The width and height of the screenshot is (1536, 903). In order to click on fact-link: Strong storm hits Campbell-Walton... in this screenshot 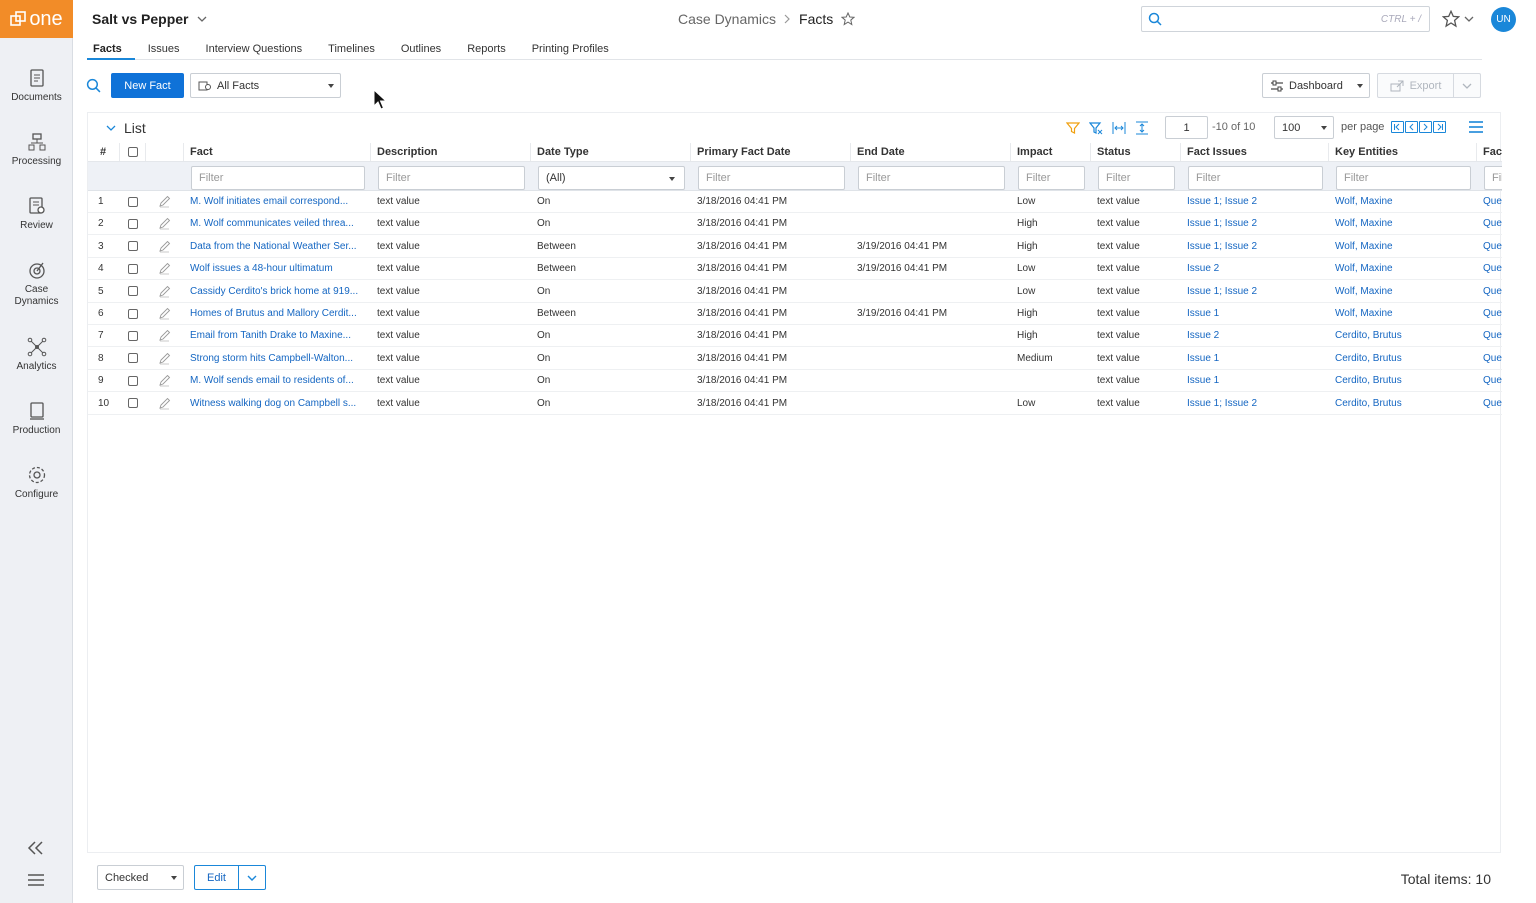, I will do `click(274, 358)`.